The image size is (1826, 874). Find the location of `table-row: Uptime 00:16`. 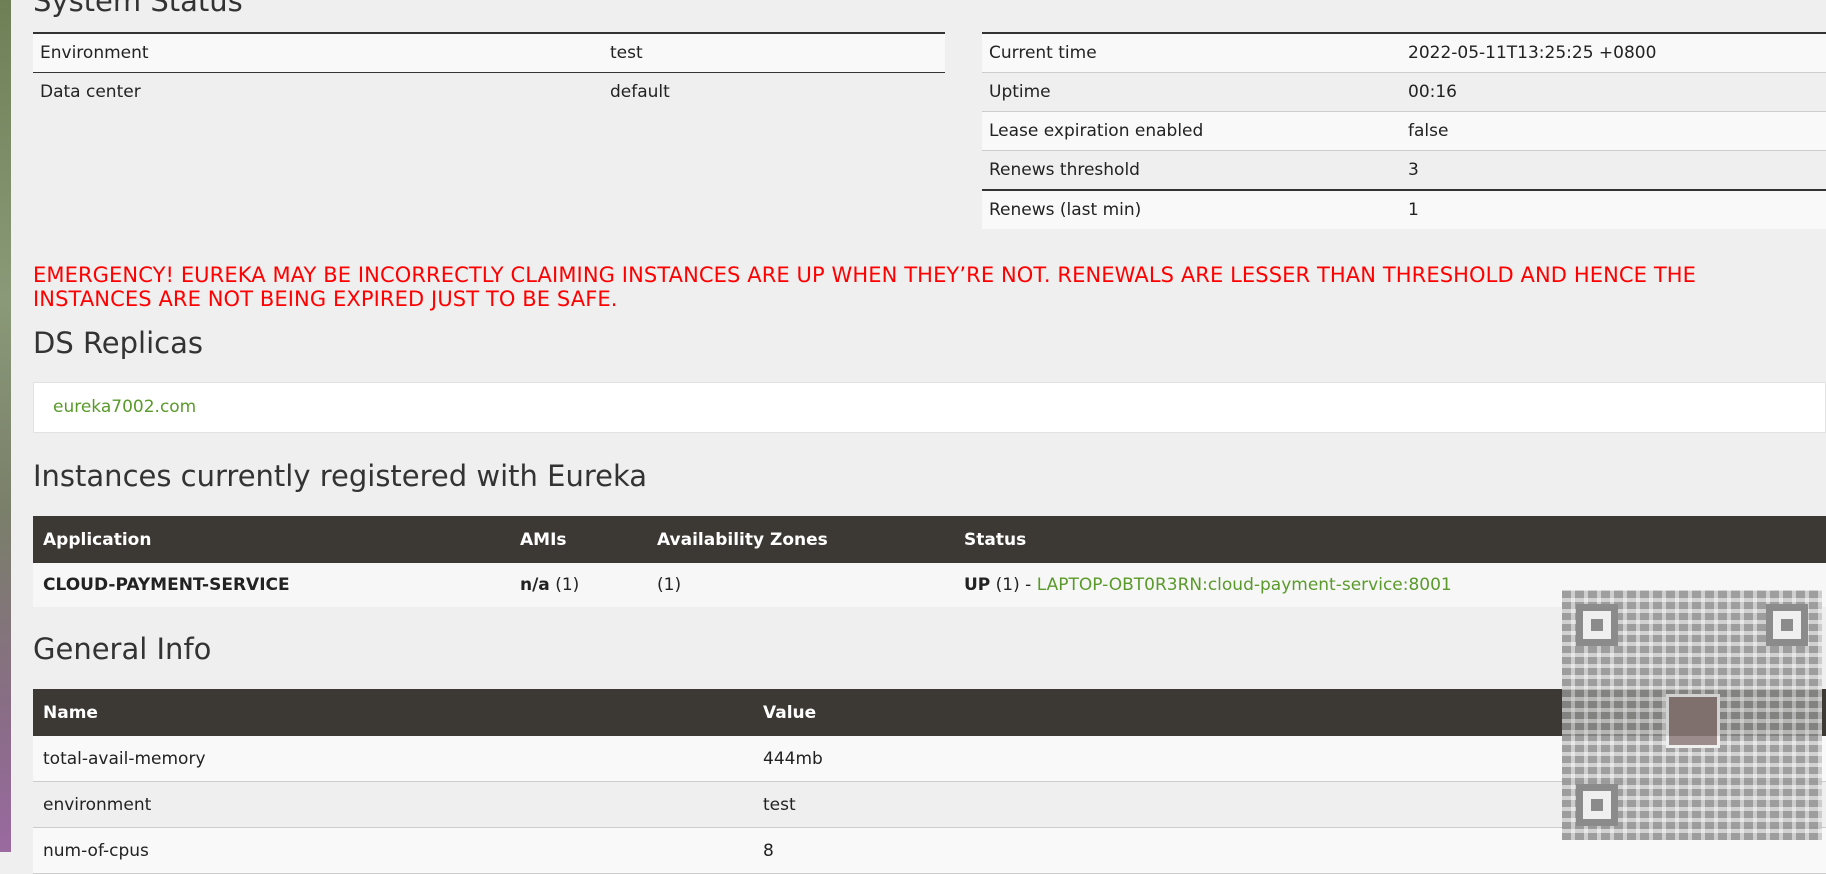

table-row: Uptime 00:16 is located at coordinates (1404, 92).